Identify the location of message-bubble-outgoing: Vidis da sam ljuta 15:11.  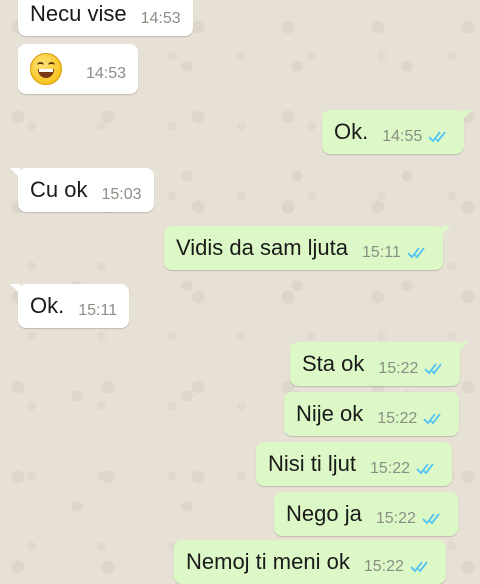
(307, 248).